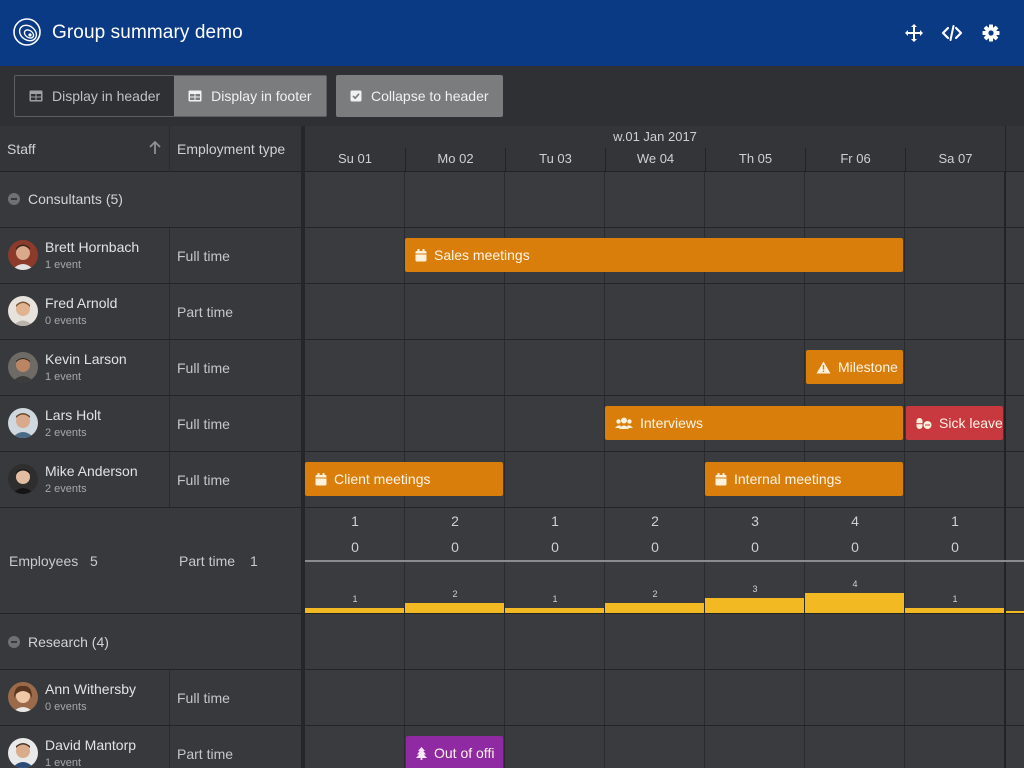  What do you see at coordinates (81, 303) in the screenshot?
I see `staff-name: Fred Arnold` at bounding box center [81, 303].